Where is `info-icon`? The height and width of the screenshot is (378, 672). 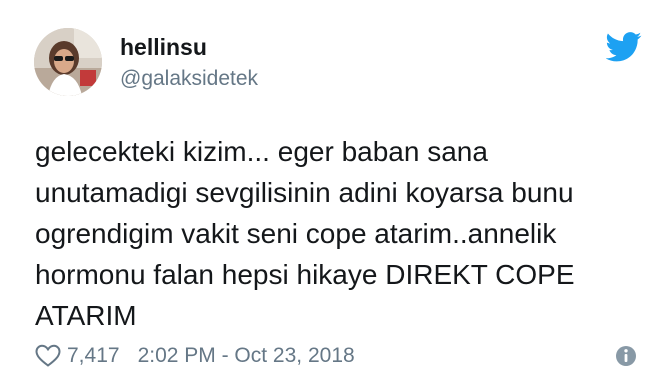 info-icon is located at coordinates (626, 356).